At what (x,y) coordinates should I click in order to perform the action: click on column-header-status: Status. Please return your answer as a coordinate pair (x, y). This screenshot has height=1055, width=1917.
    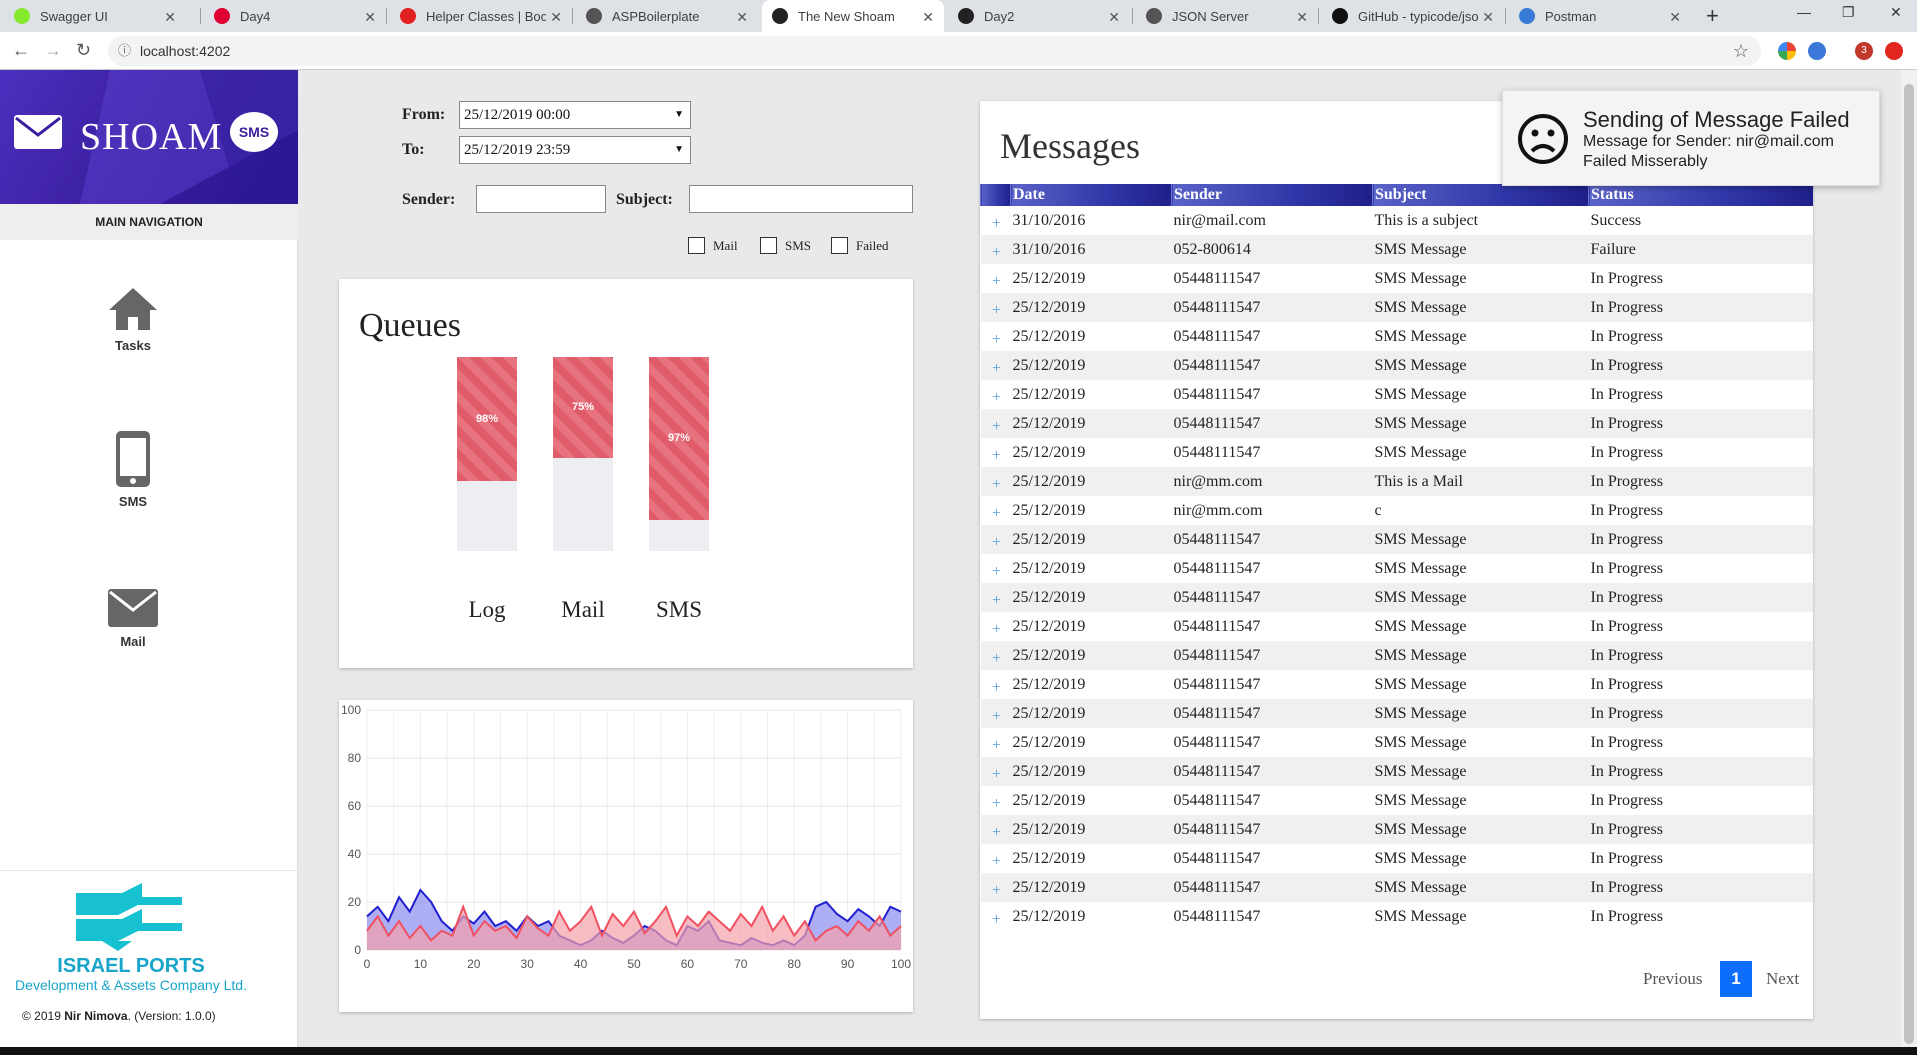
    Looking at the image, I should click on (1700, 195).